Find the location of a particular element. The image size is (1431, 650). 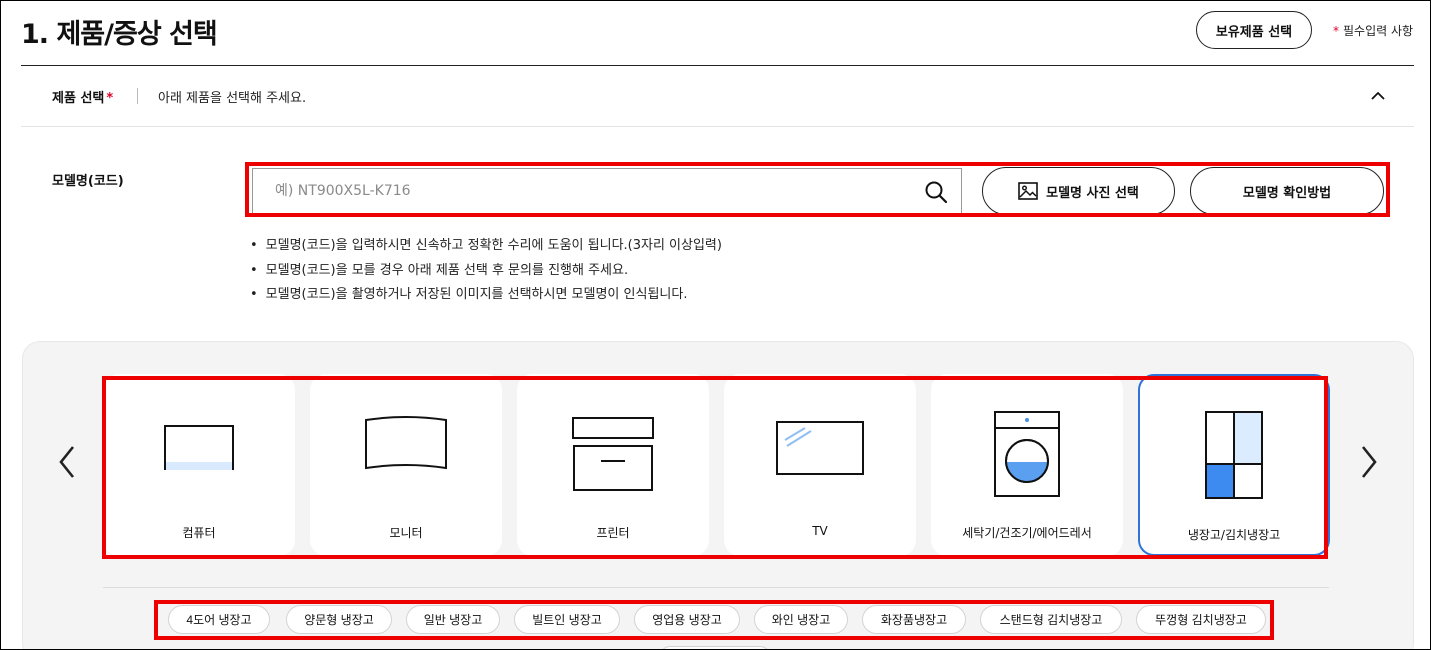

model-search-box is located at coordinates (607, 191).